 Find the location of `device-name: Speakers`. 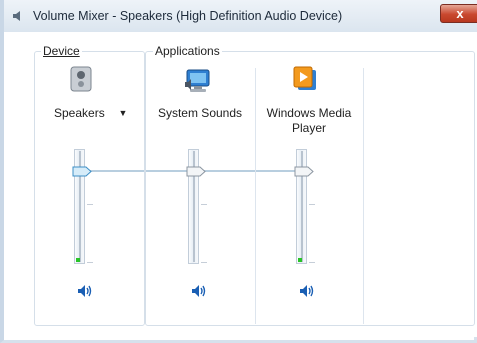

device-name: Speakers is located at coordinates (84, 113).